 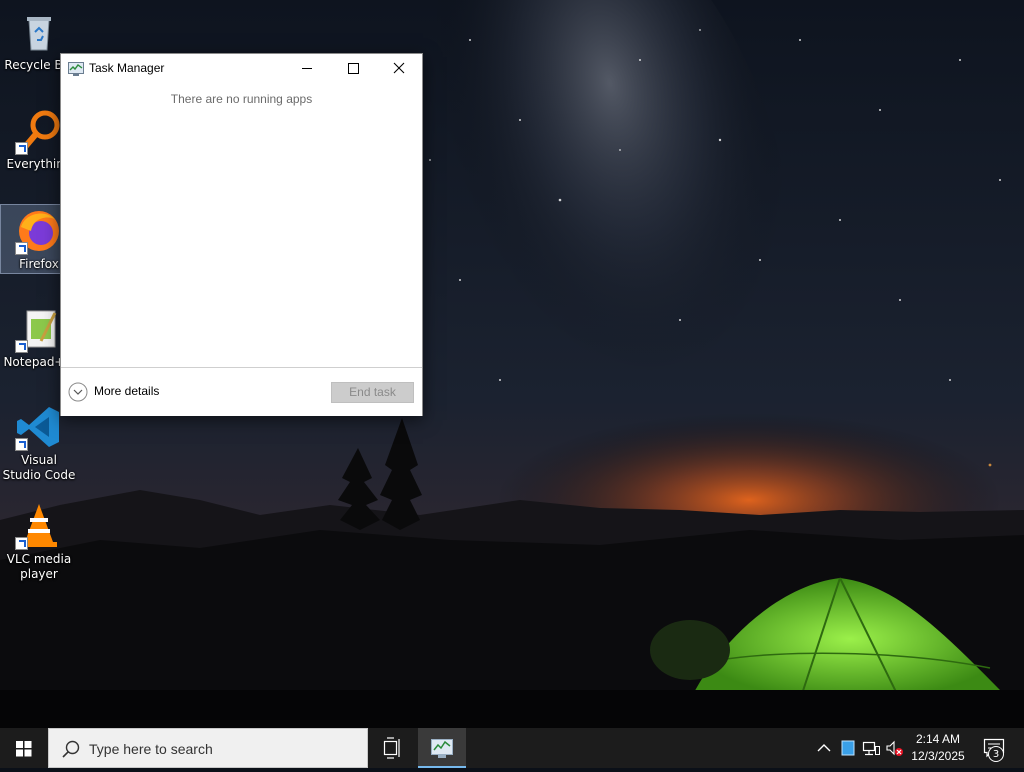 I want to click on task-view-button, so click(x=393, y=748).